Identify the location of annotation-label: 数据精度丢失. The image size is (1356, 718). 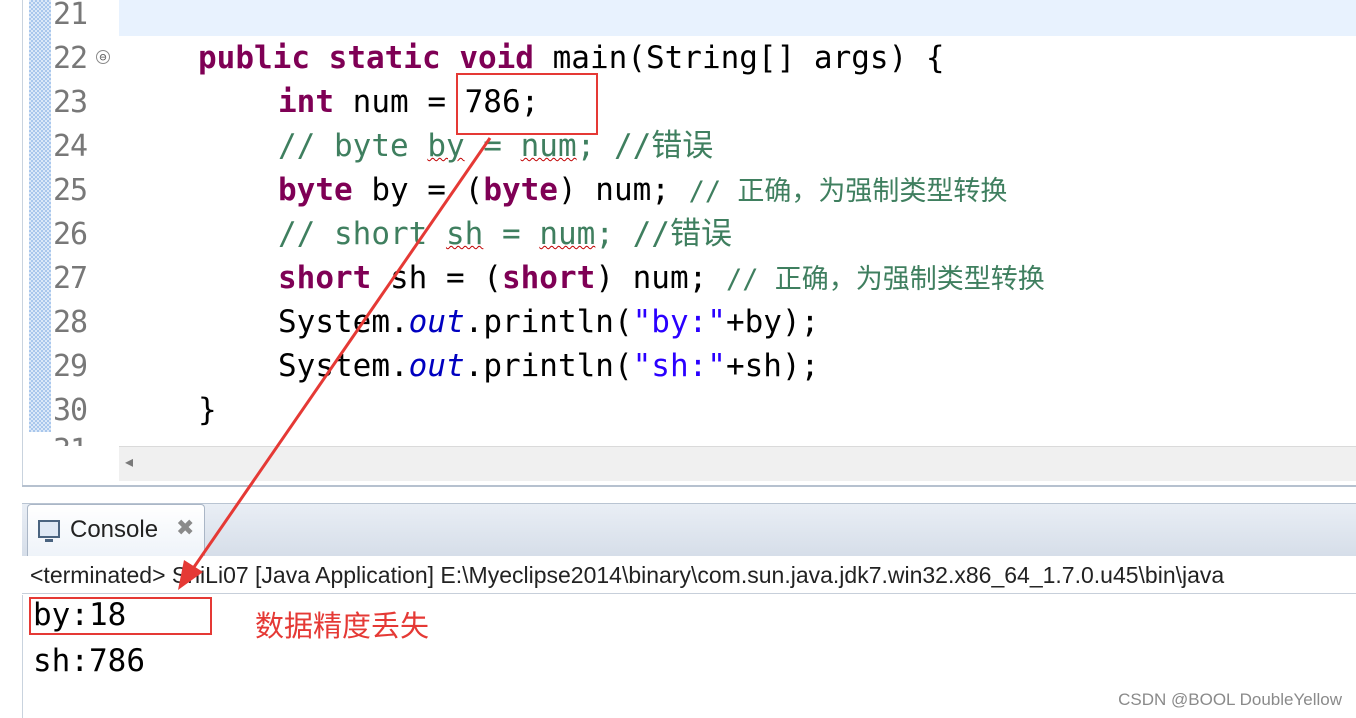
(342, 626).